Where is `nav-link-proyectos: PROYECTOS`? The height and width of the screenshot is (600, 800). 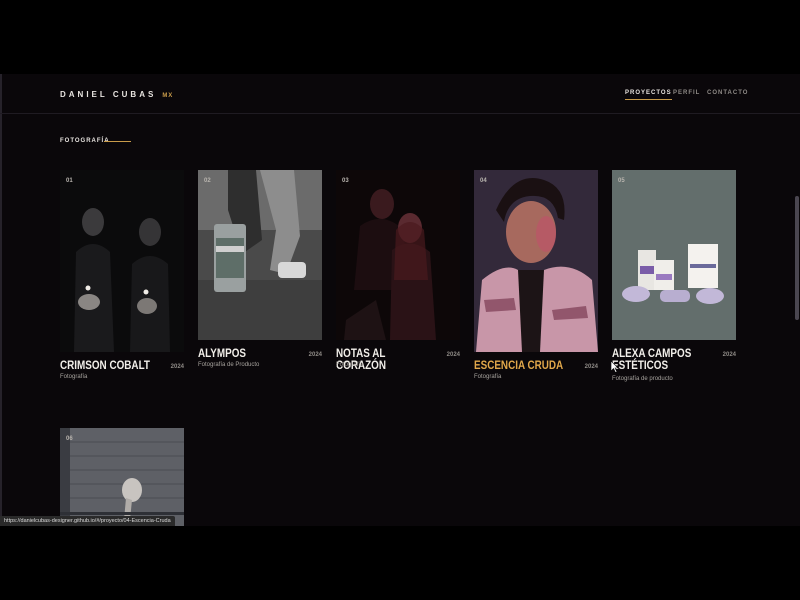
nav-link-proyectos: PROYECTOS is located at coordinates (648, 95).